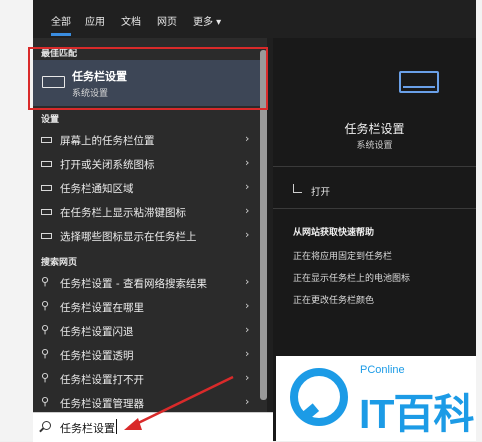  Describe the element at coordinates (416, 414) in the screenshot. I see `watermark-text: IT百科` at that location.